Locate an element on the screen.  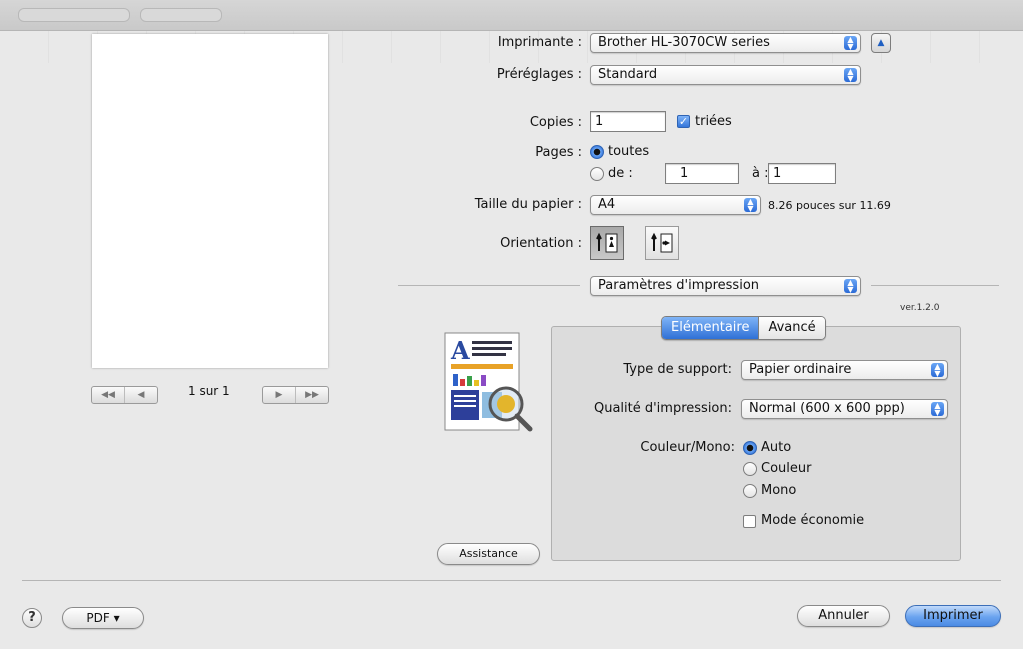
help-button: ? is located at coordinates (32, 618).